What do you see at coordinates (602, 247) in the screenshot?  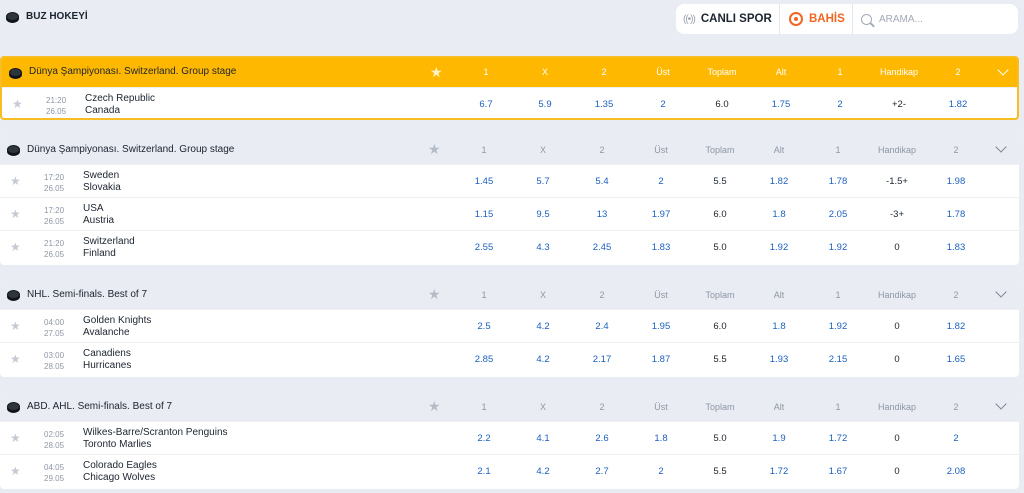 I see `odds-button: 2.45` at bounding box center [602, 247].